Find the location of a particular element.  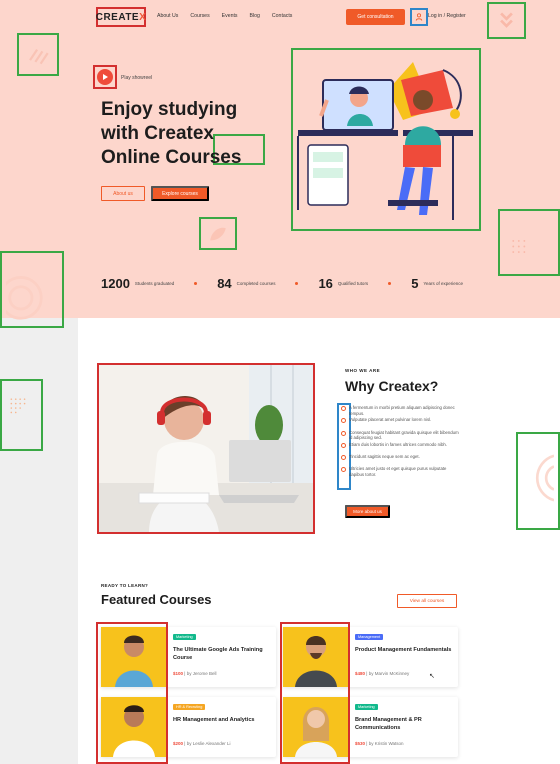

leaf-icon is located at coordinates (218, 234).